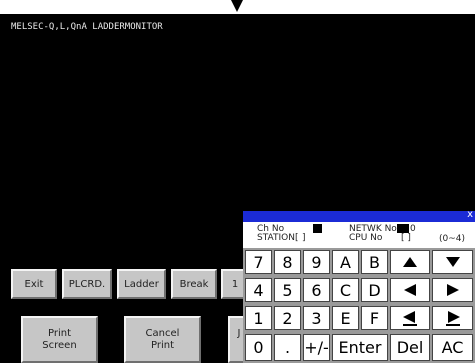 This screenshot has height=363, width=475. What do you see at coordinates (345, 290) in the screenshot?
I see `key-c: C` at bounding box center [345, 290].